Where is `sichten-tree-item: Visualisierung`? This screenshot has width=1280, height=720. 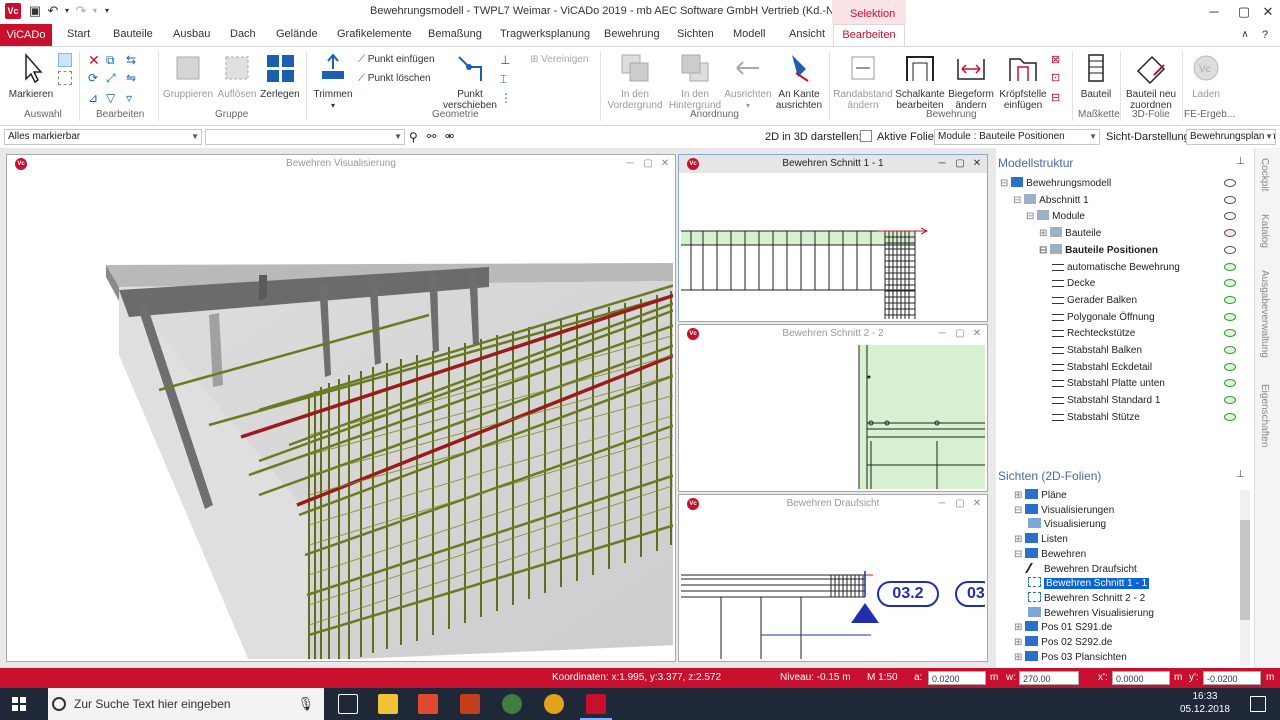
sichten-tree-item: Visualisierung is located at coordinates (1067, 525).